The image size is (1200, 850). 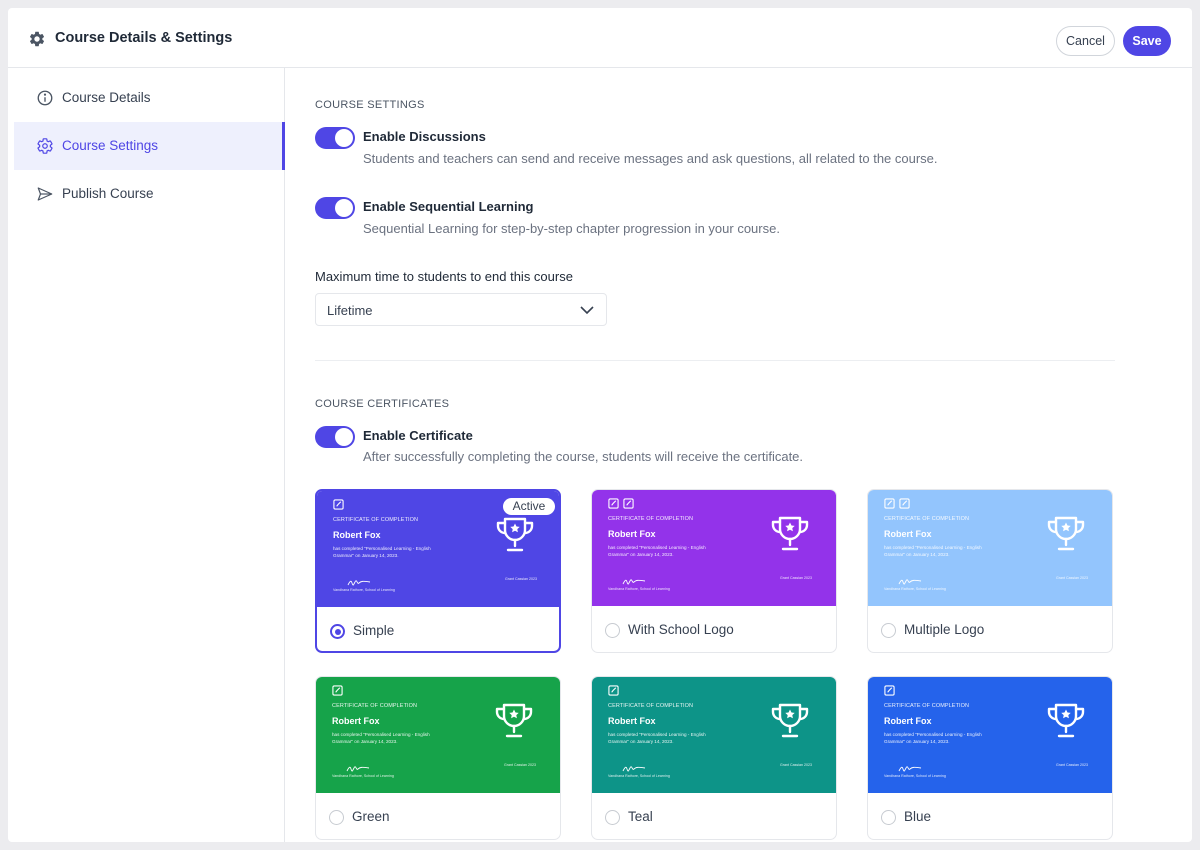 What do you see at coordinates (350, 310) in the screenshot?
I see `select-value: Lifetime` at bounding box center [350, 310].